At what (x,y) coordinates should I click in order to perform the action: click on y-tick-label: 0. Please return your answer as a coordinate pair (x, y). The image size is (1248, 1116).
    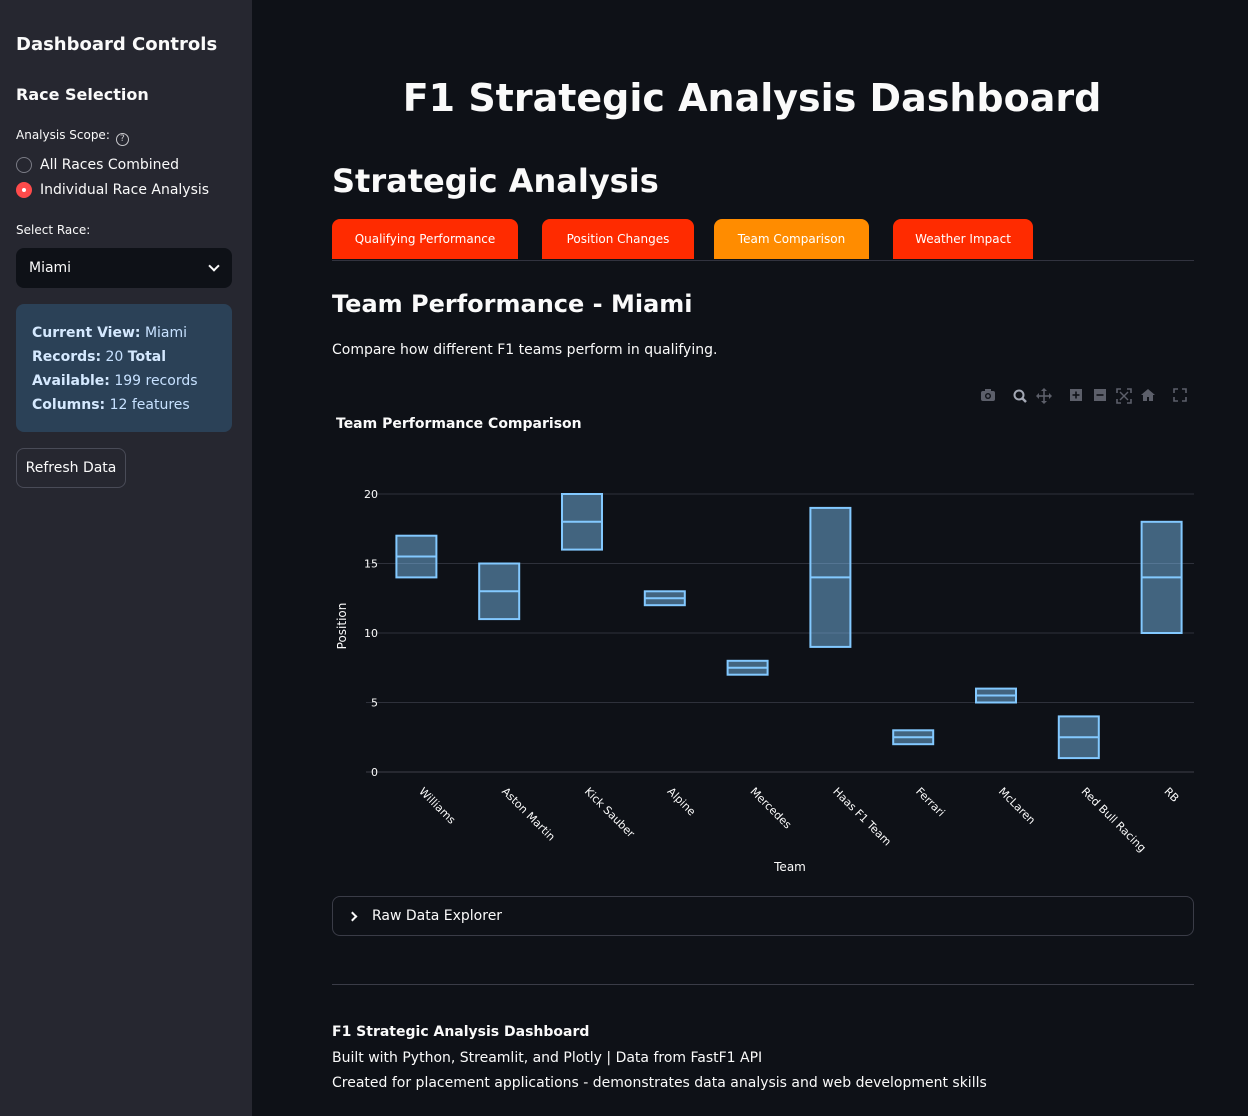
    Looking at the image, I should click on (374, 772).